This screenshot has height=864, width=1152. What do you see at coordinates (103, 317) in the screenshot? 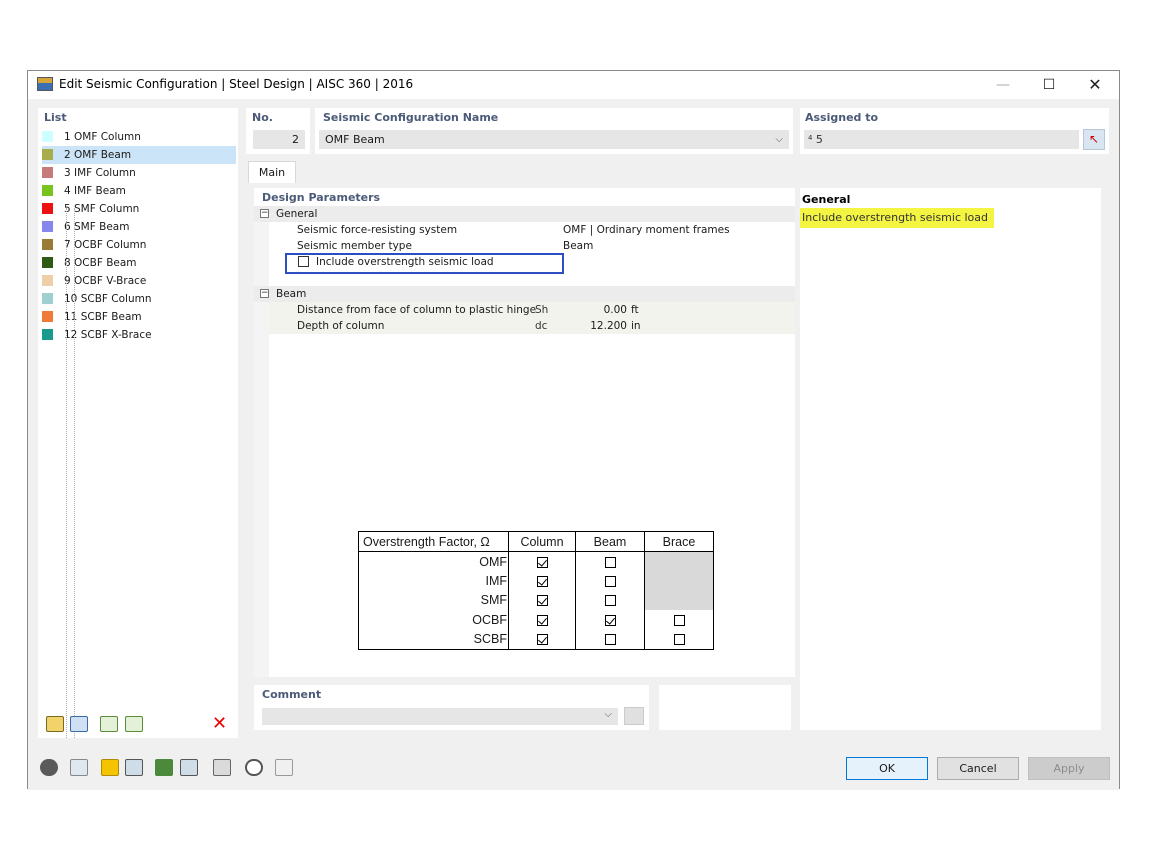
I see `list-item-label: 11 SCBF Beam` at bounding box center [103, 317].